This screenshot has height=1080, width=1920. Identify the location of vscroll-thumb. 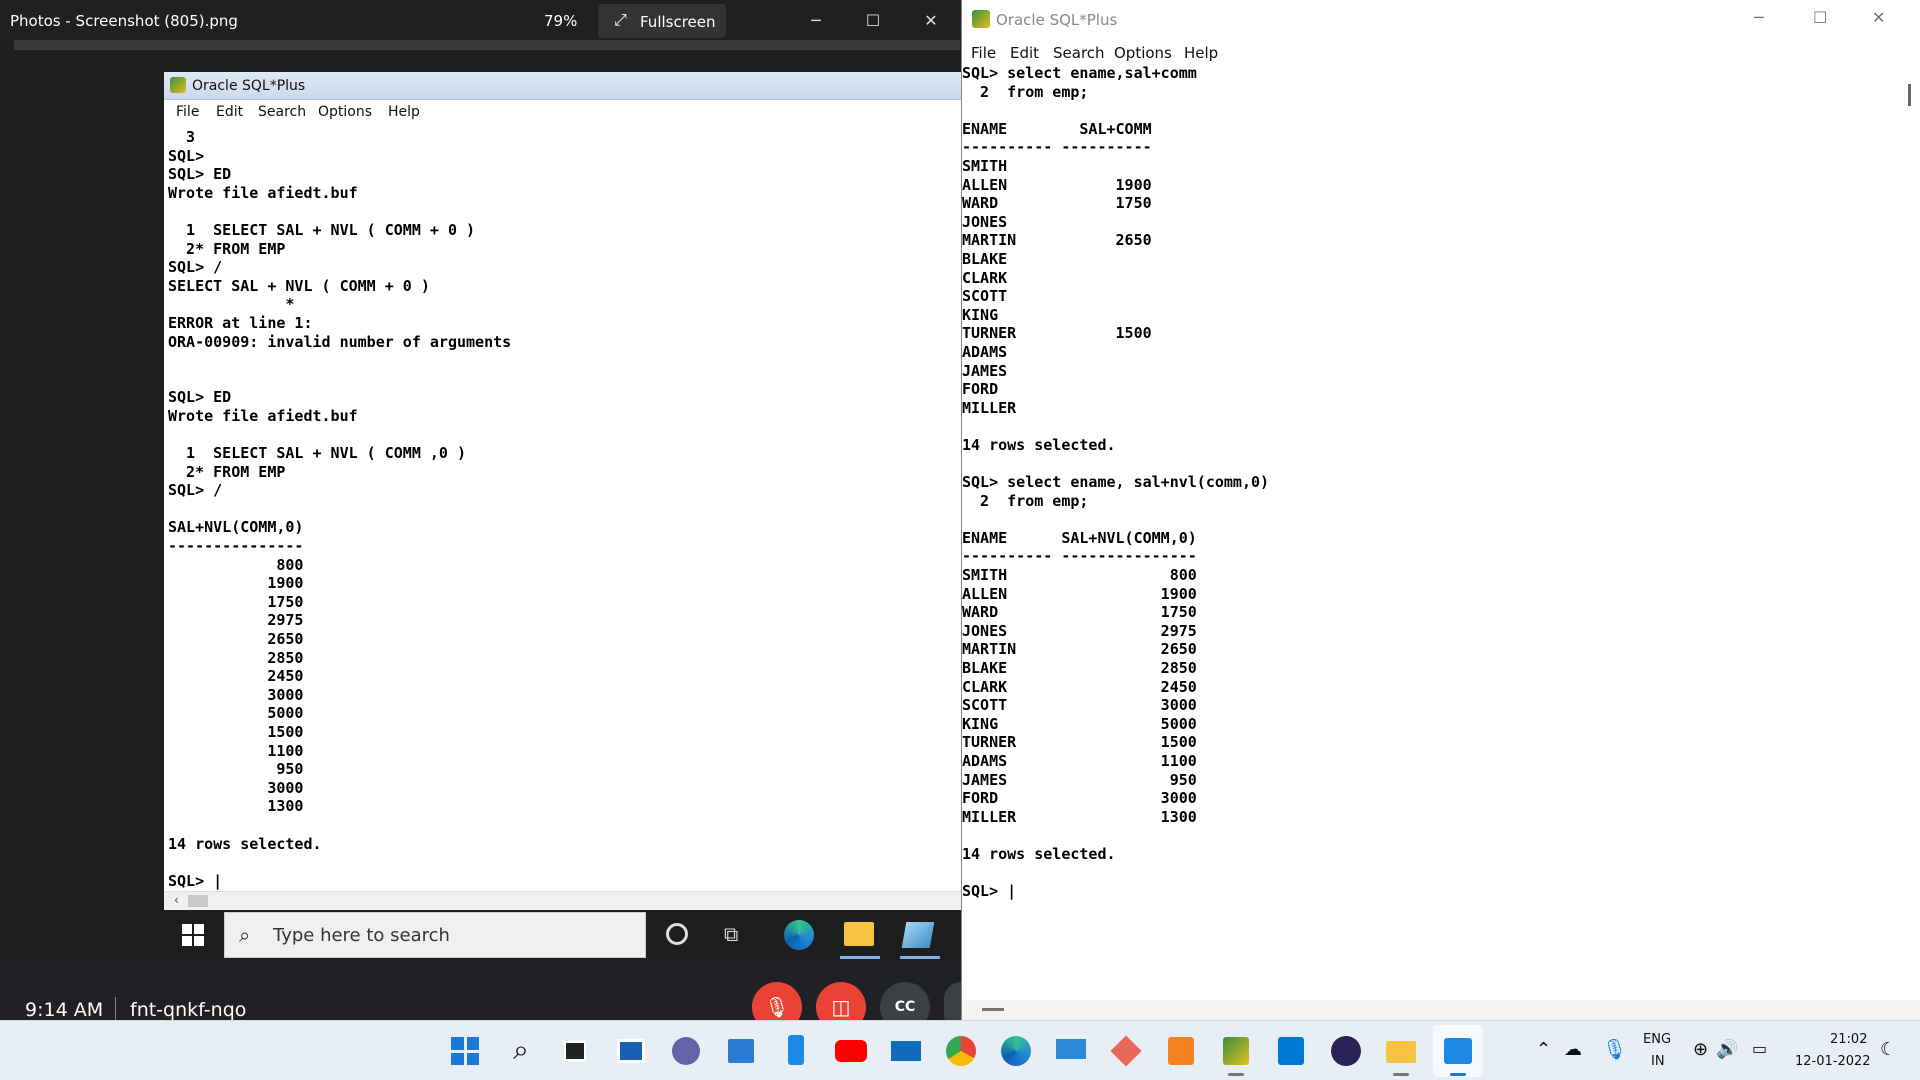
(1909, 95).